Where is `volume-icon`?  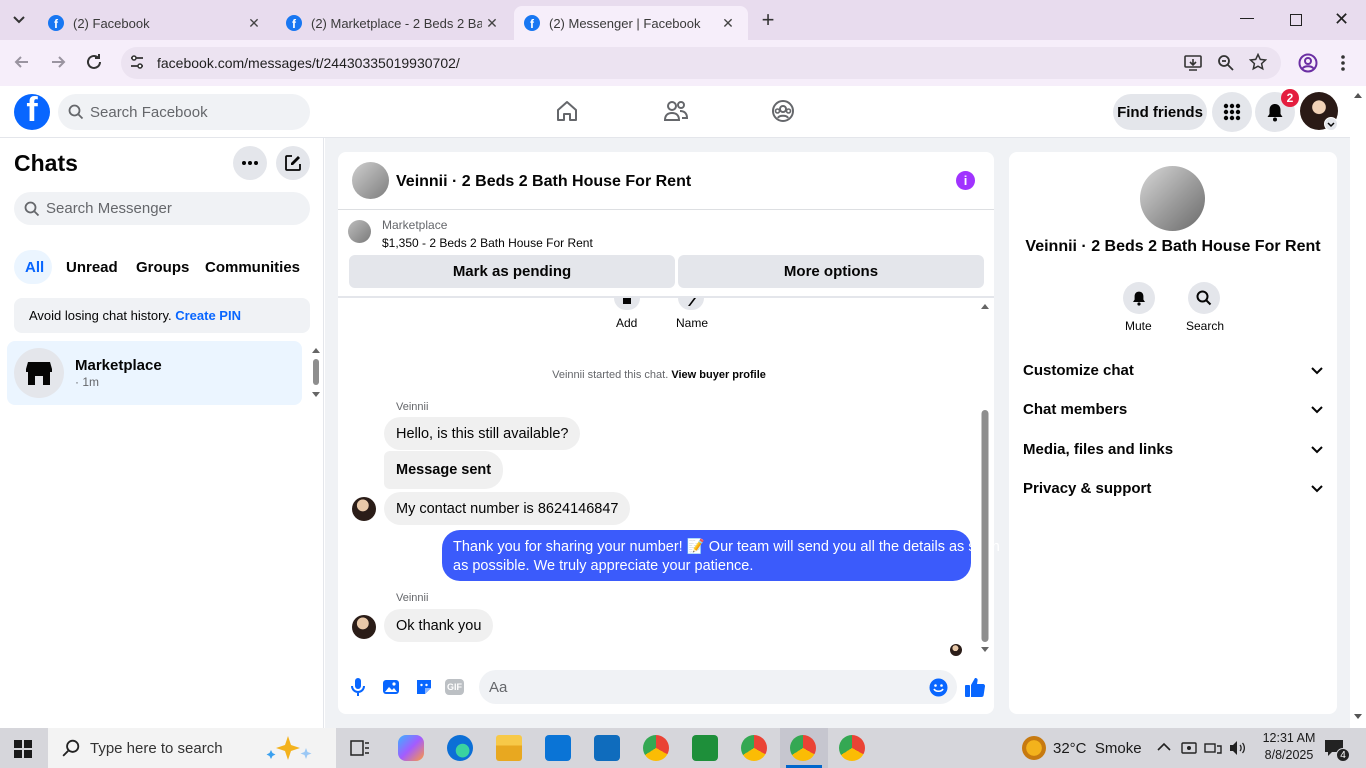 volume-icon is located at coordinates (1237, 748).